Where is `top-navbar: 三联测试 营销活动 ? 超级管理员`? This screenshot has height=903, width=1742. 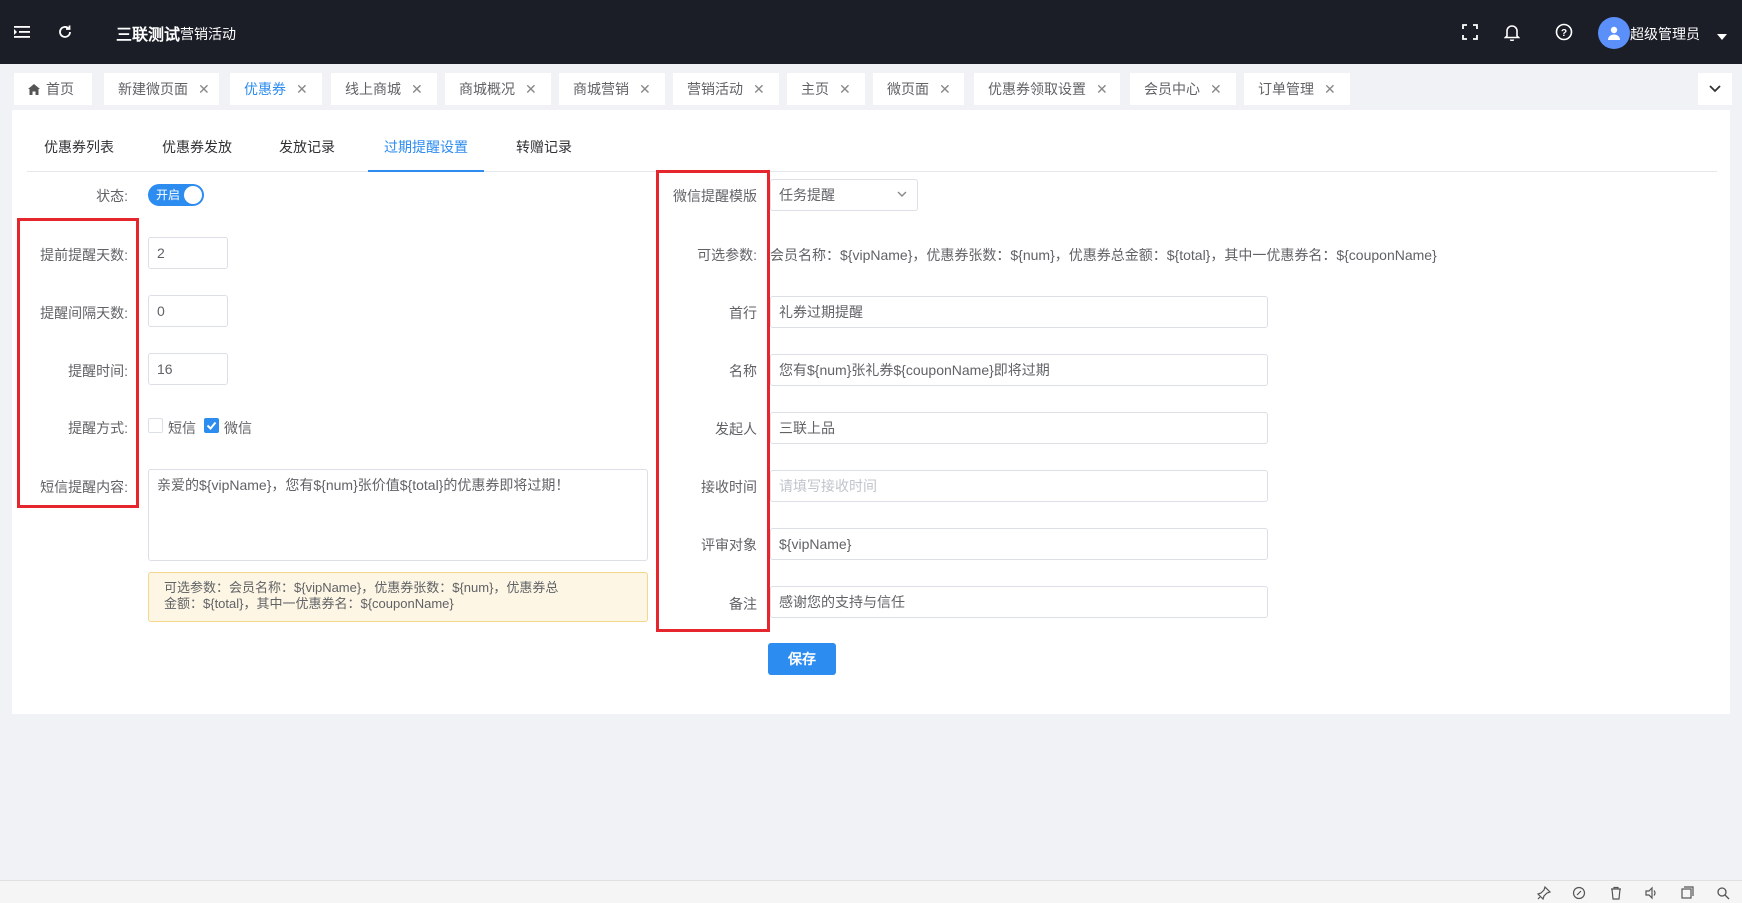 top-navbar: 三联测试 营销活动 ? 超级管理员 is located at coordinates (871, 32).